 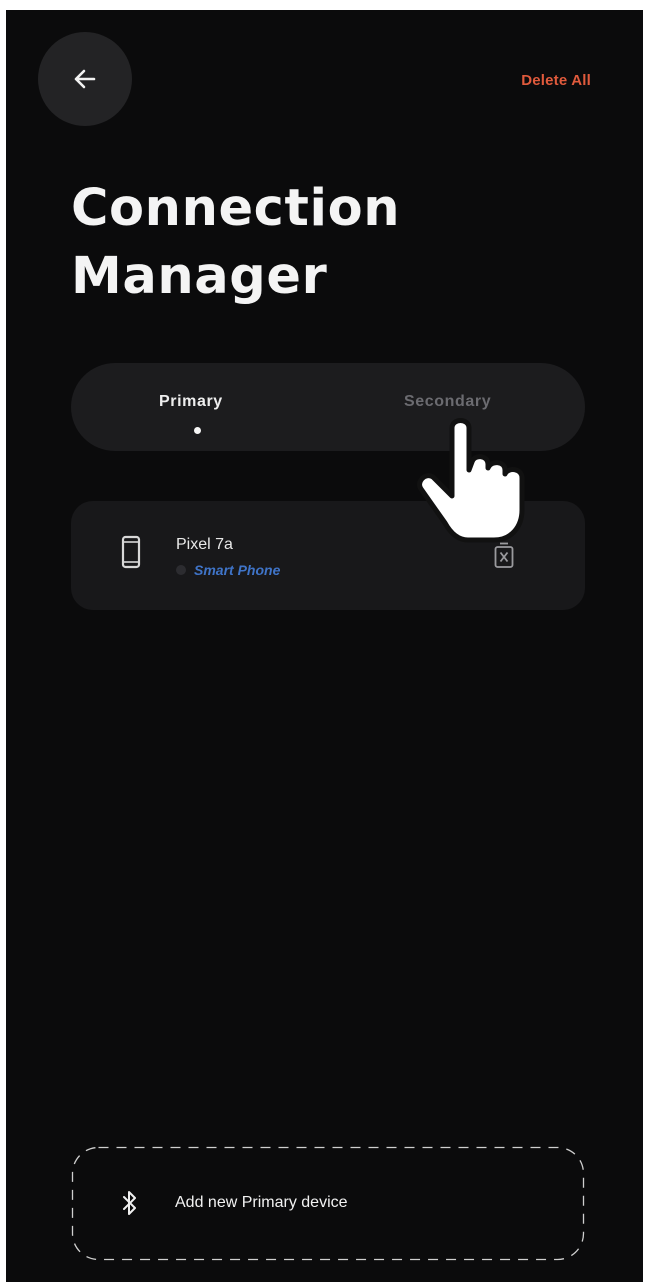 What do you see at coordinates (235, 243) in the screenshot?
I see `page-title: Connection Manager` at bounding box center [235, 243].